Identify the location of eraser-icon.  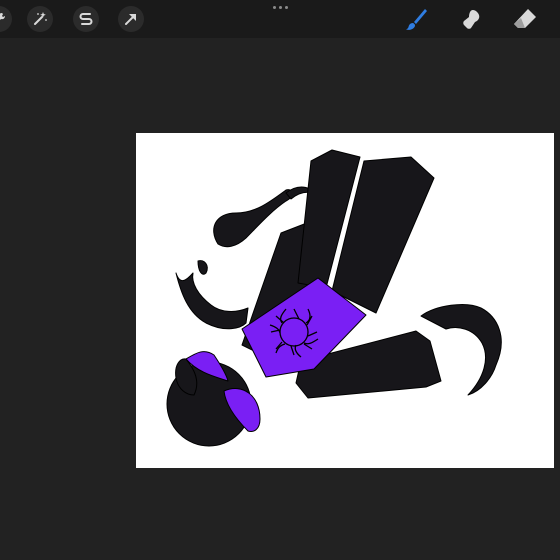
(525, 18).